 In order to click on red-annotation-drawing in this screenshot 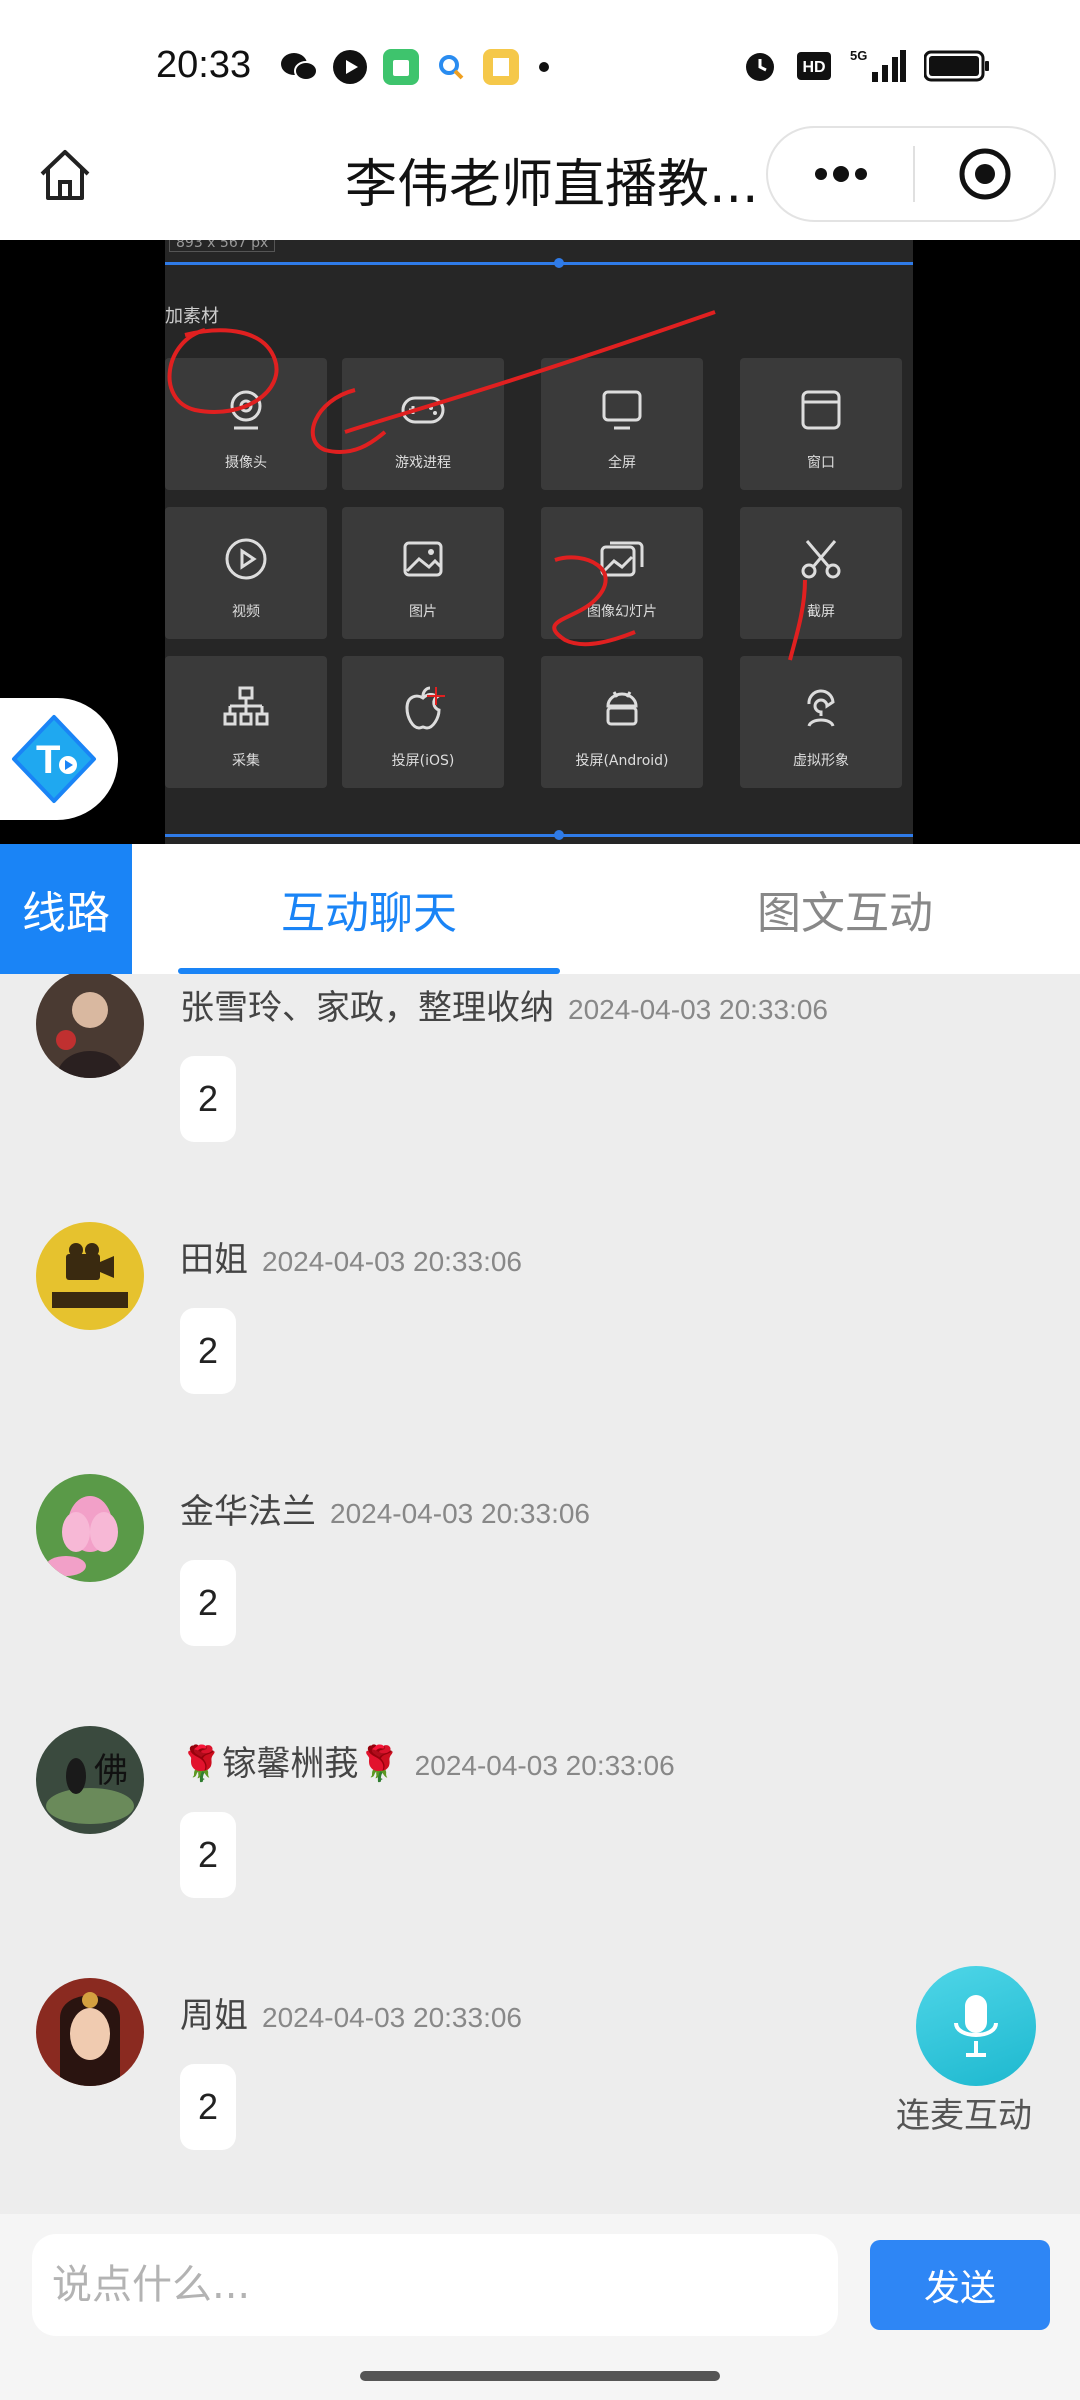, I will do `click(487, 507)`.